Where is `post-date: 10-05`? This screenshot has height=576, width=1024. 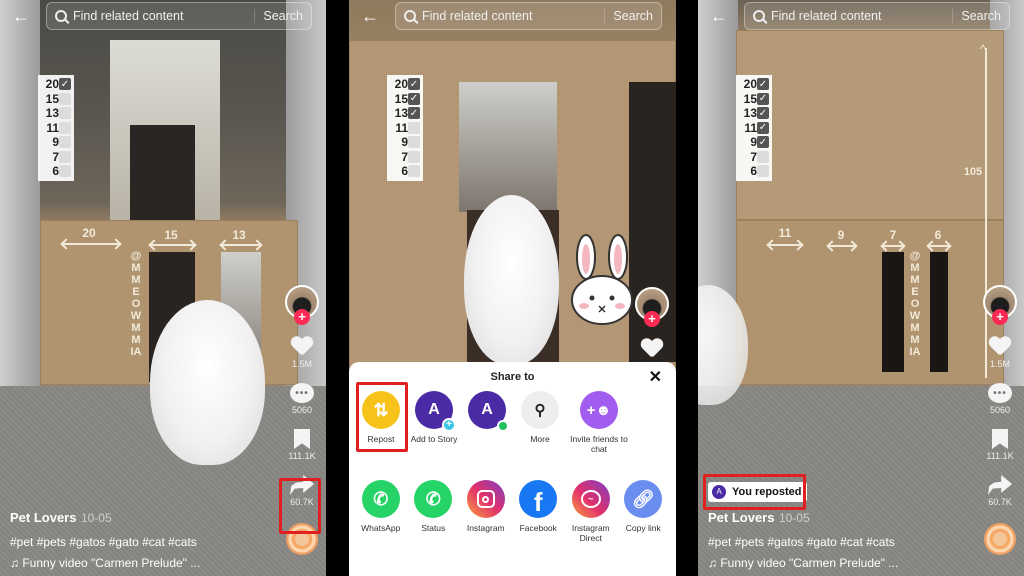
post-date: 10-05 is located at coordinates (794, 518).